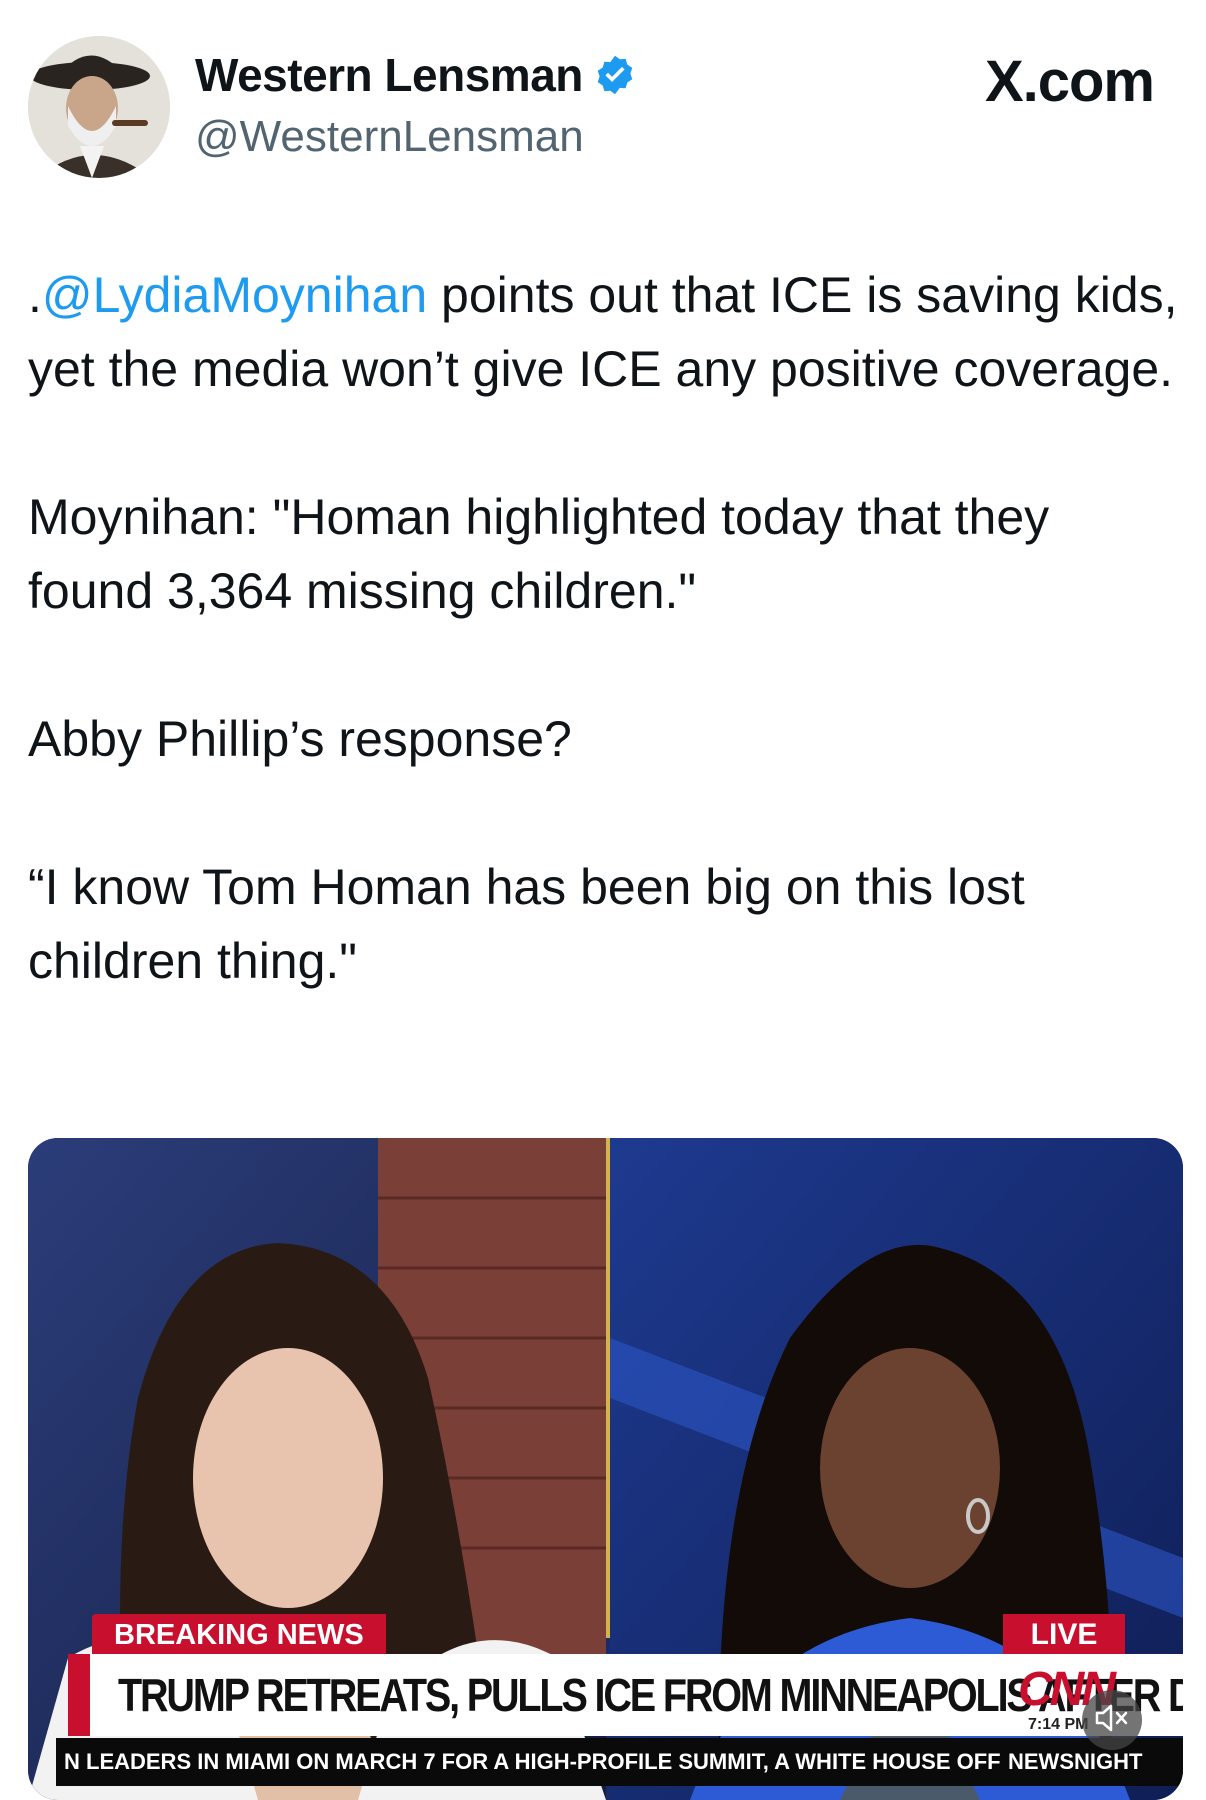 This screenshot has height=1800, width=1206. I want to click on speaker-muted-icon, so click(1112, 1720).